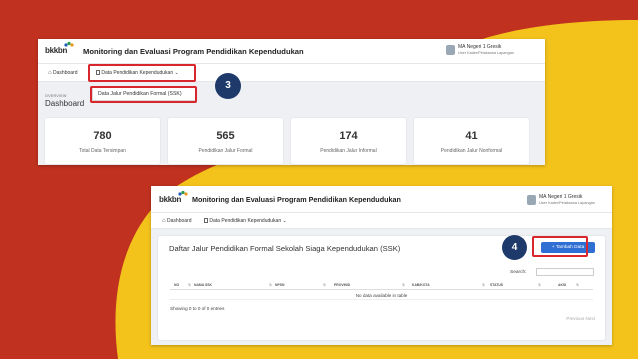  I want to click on overview-label: OVERVIEW, so click(56, 96).